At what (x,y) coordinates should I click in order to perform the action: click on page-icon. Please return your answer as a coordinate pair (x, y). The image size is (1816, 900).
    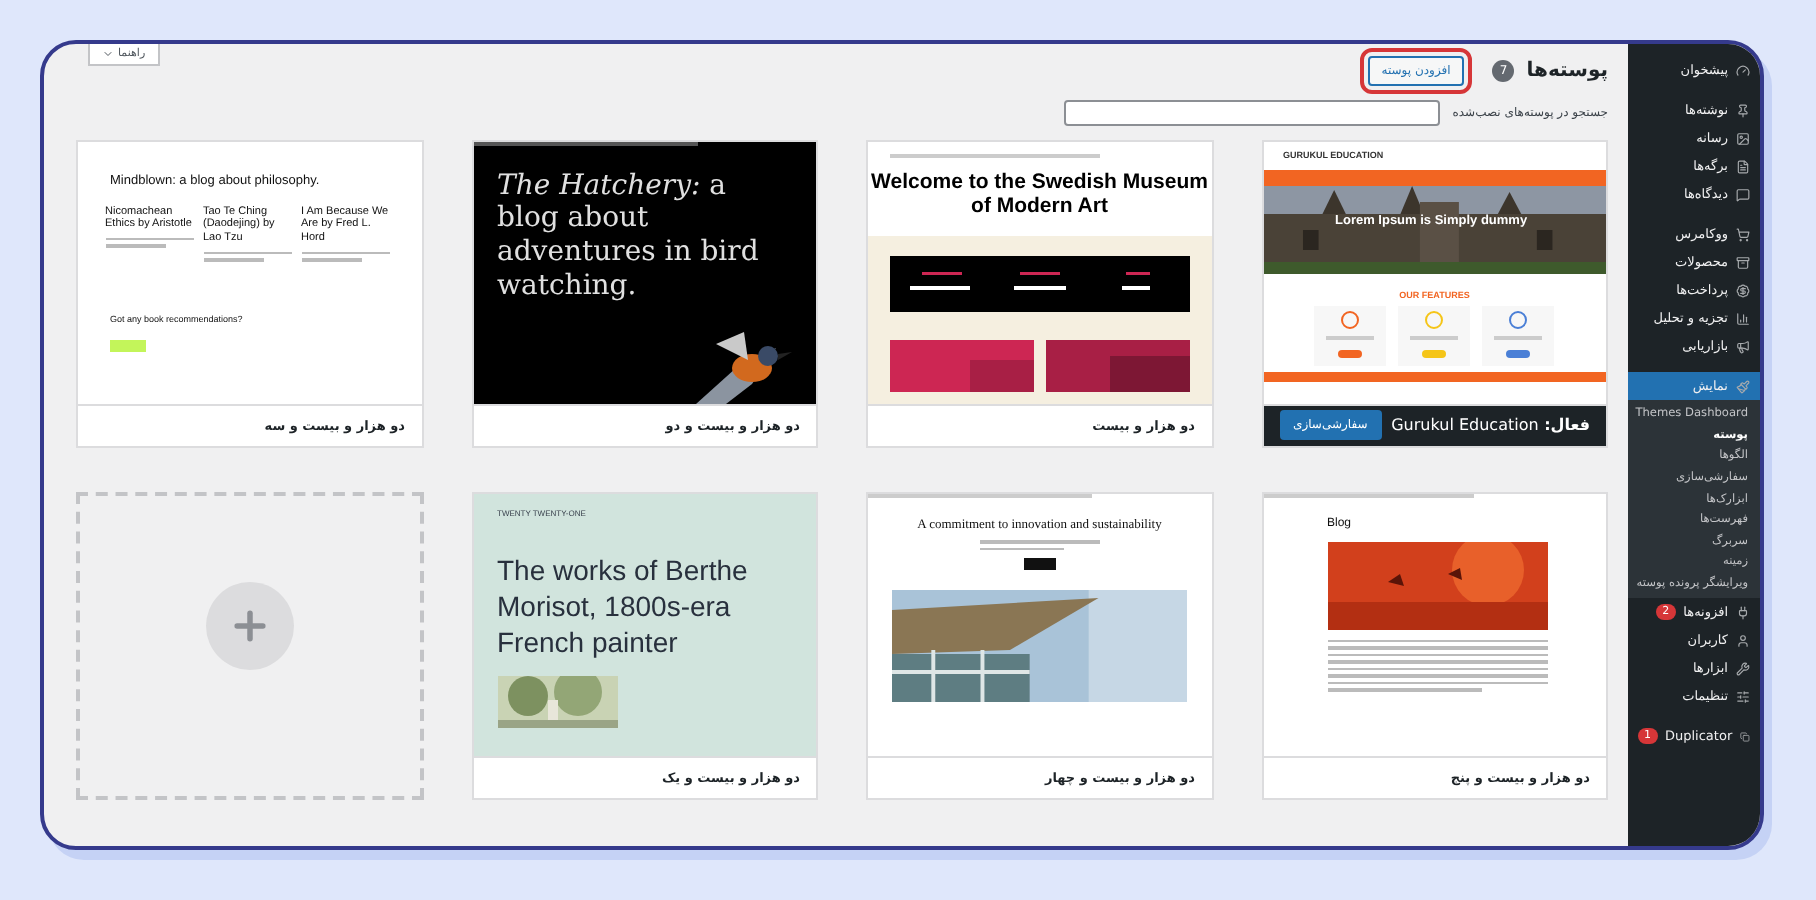
    Looking at the image, I should click on (1743, 166).